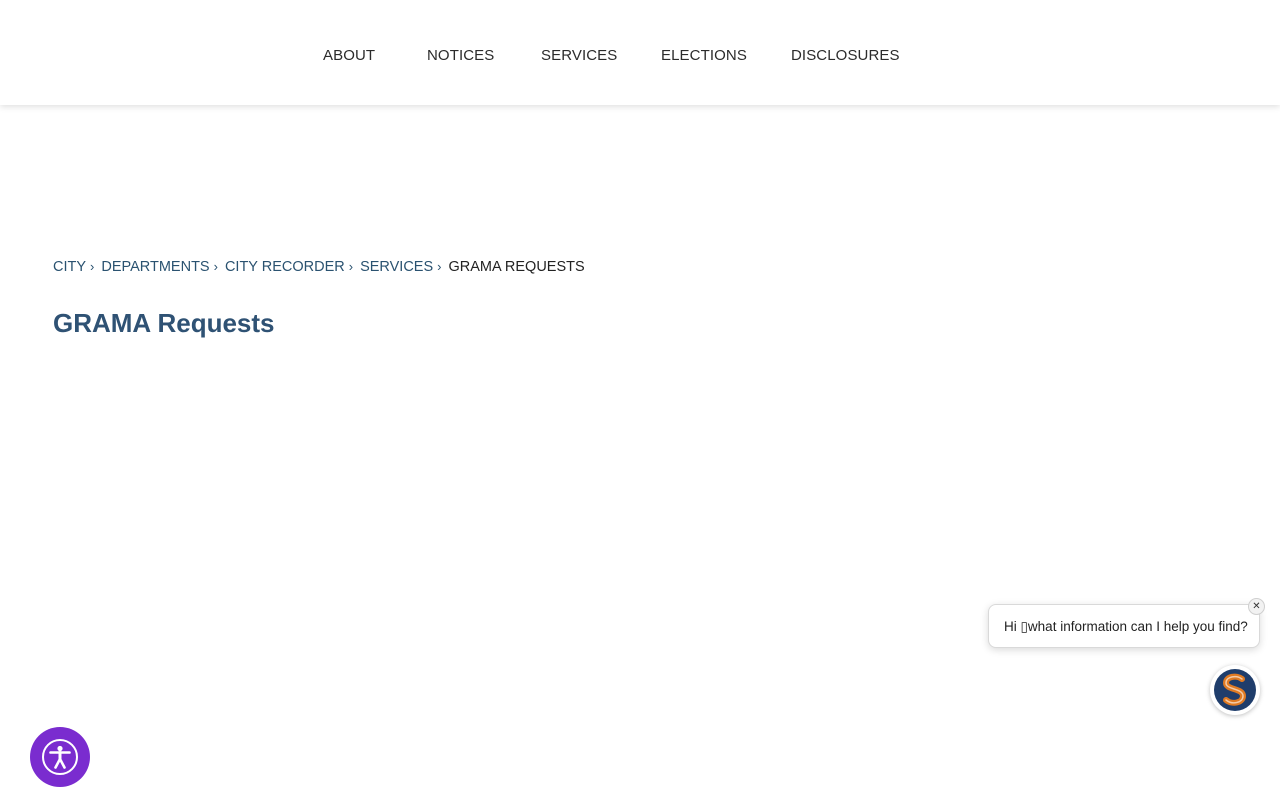 Image resolution: width=1280 pixels, height=800 pixels. What do you see at coordinates (396, 267) in the screenshot?
I see `breadcrumb-services: SERVICES` at bounding box center [396, 267].